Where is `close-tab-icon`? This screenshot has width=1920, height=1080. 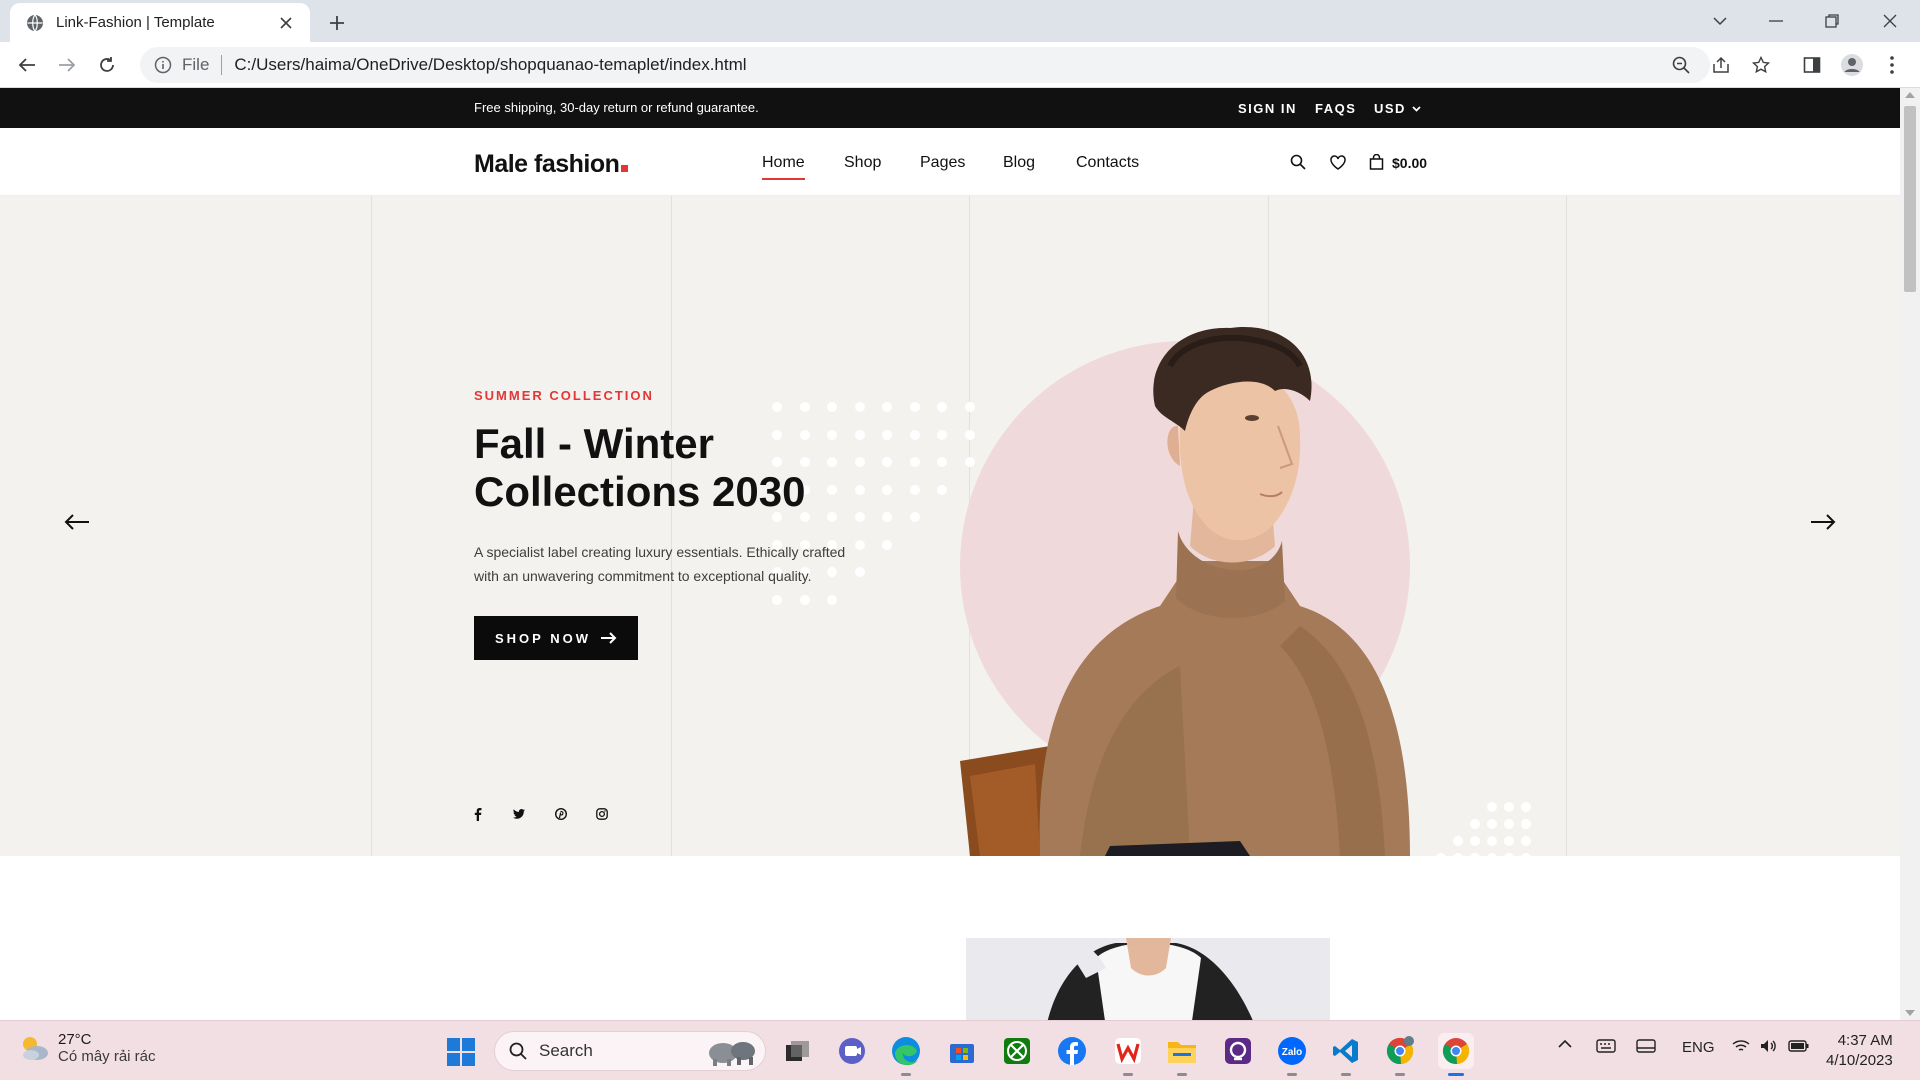 close-tab-icon is located at coordinates (286, 23).